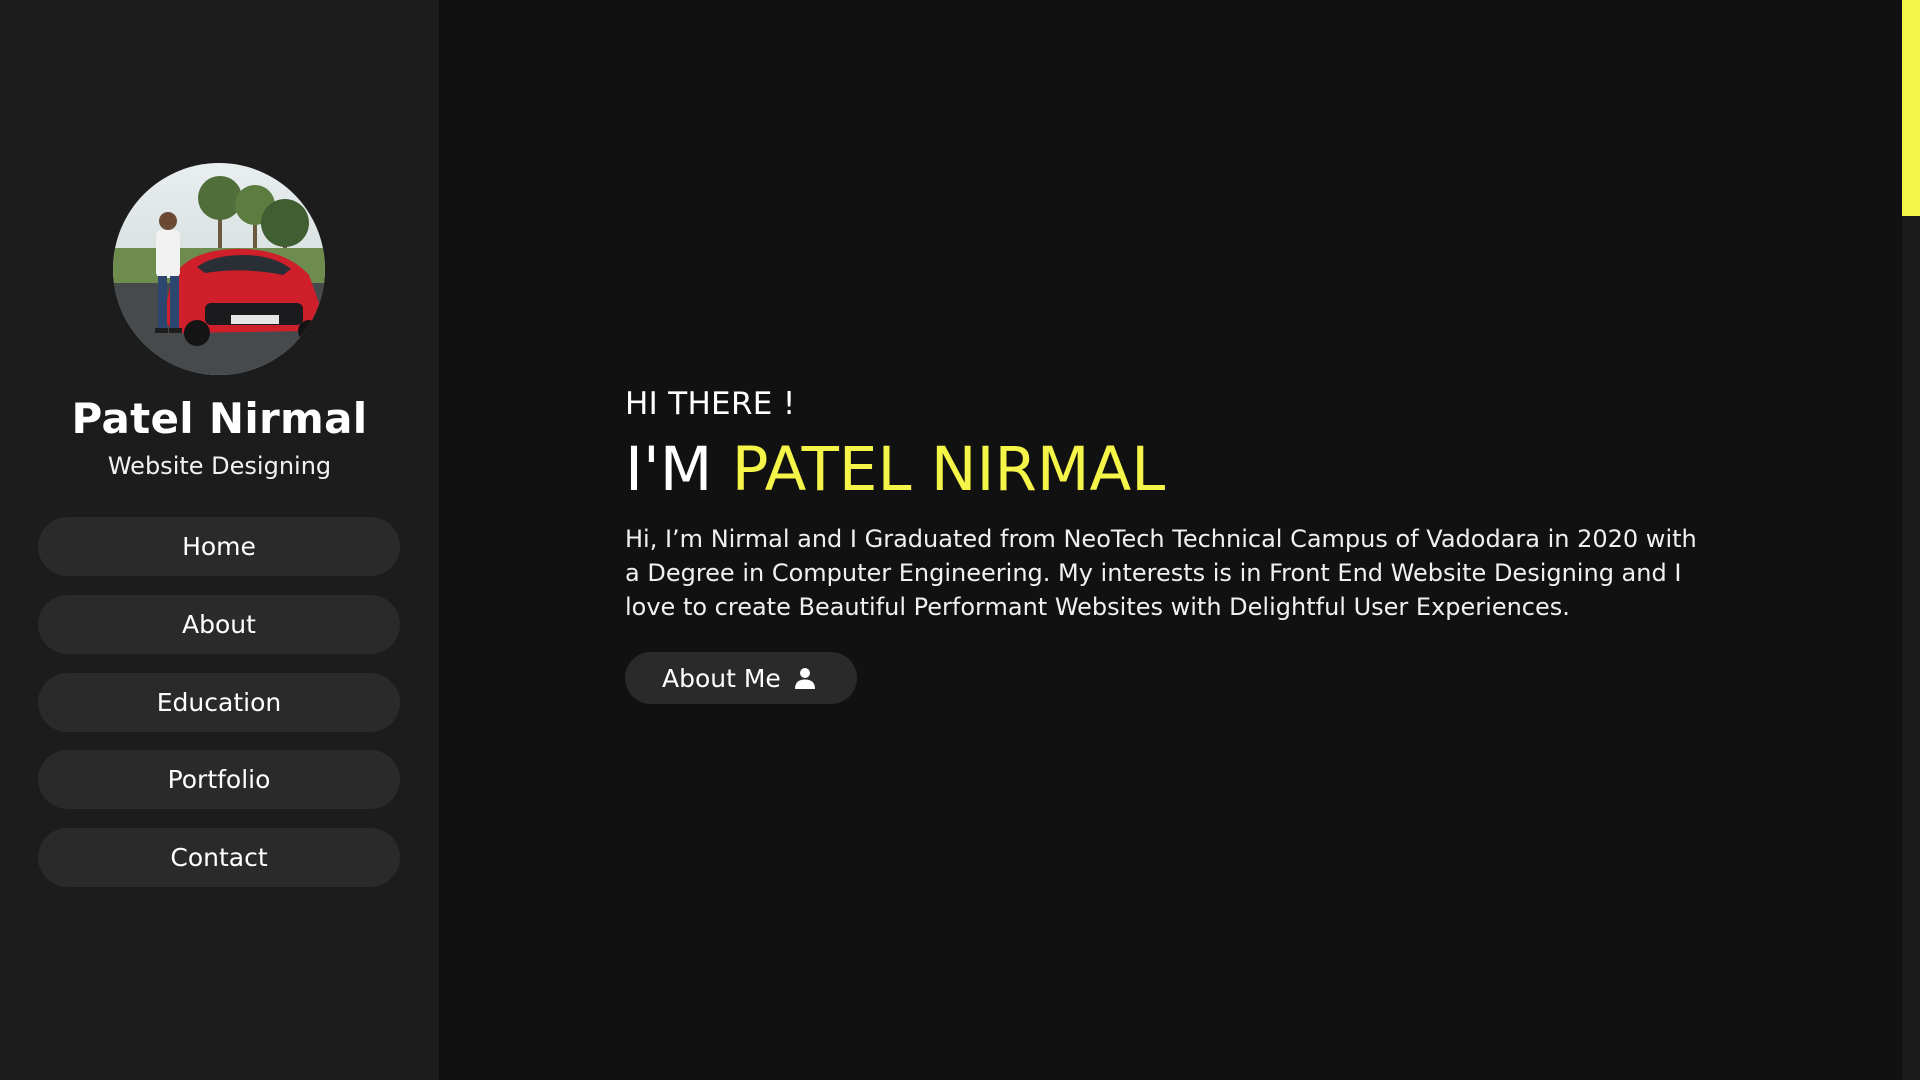 The height and width of the screenshot is (1080, 1920). Describe the element at coordinates (1170, 470) in the screenshot. I see `hero-headline: I'M PATEL NIRMAL` at that location.